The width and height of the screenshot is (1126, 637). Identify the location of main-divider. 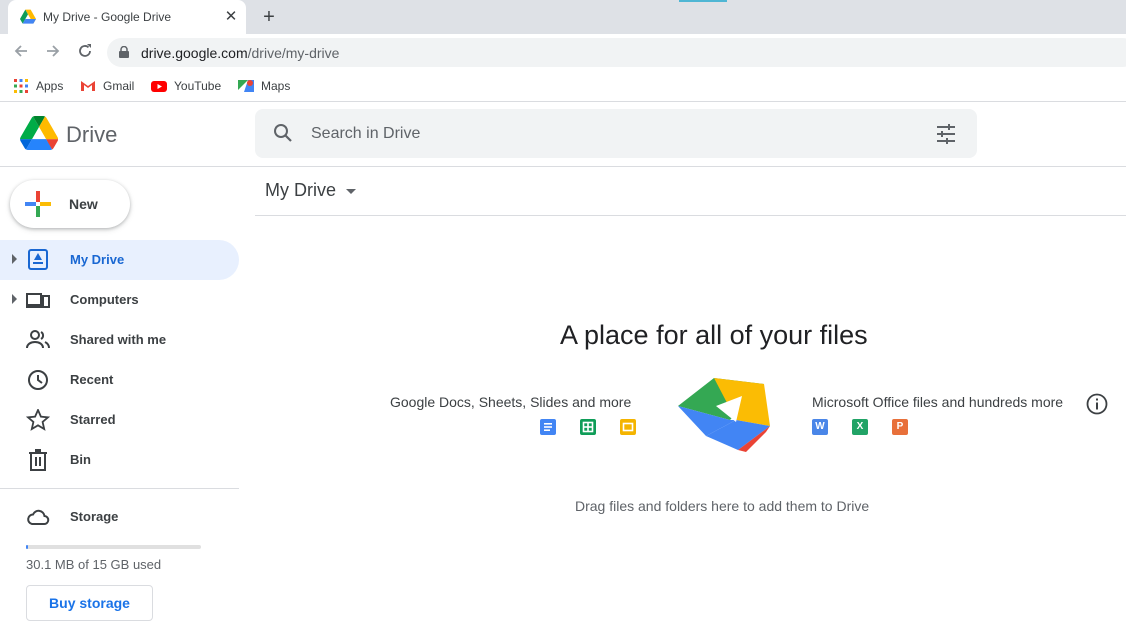
(690, 215).